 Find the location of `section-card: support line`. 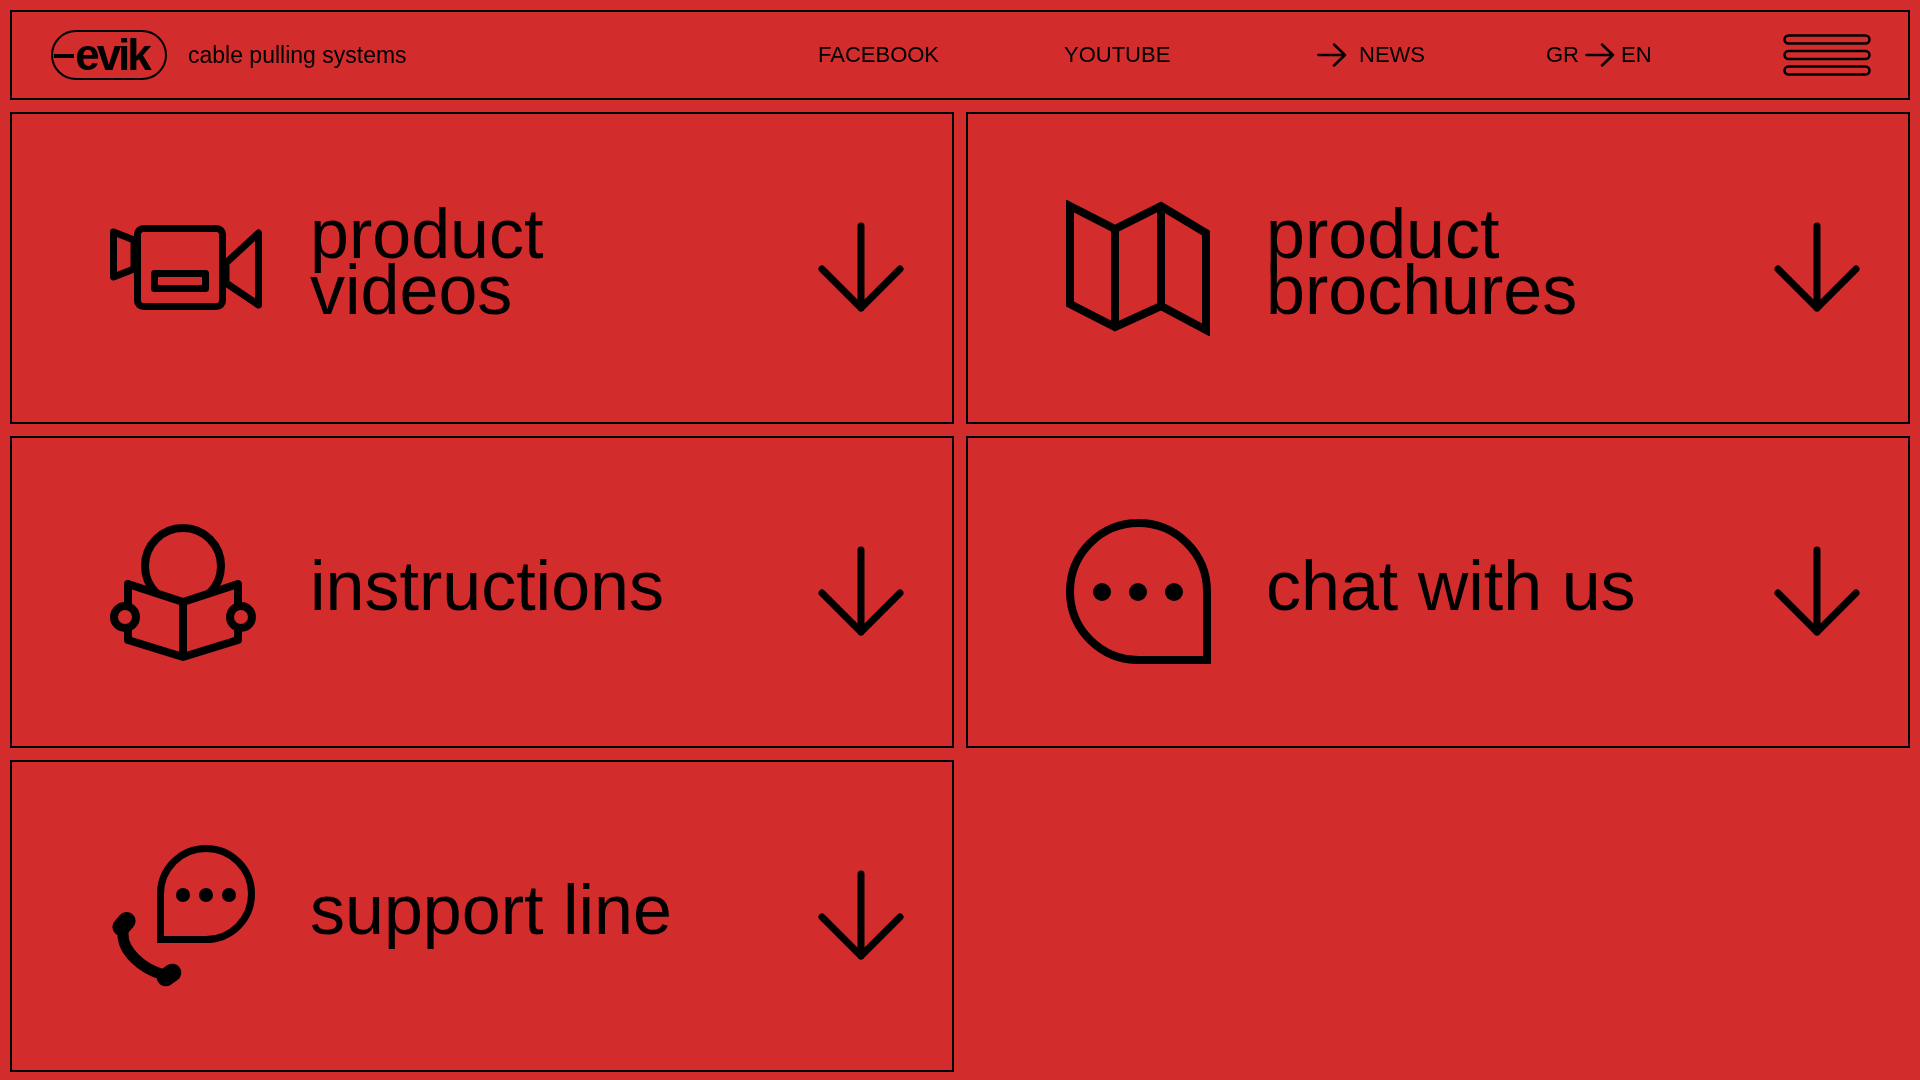

section-card: support line is located at coordinates (482, 916).